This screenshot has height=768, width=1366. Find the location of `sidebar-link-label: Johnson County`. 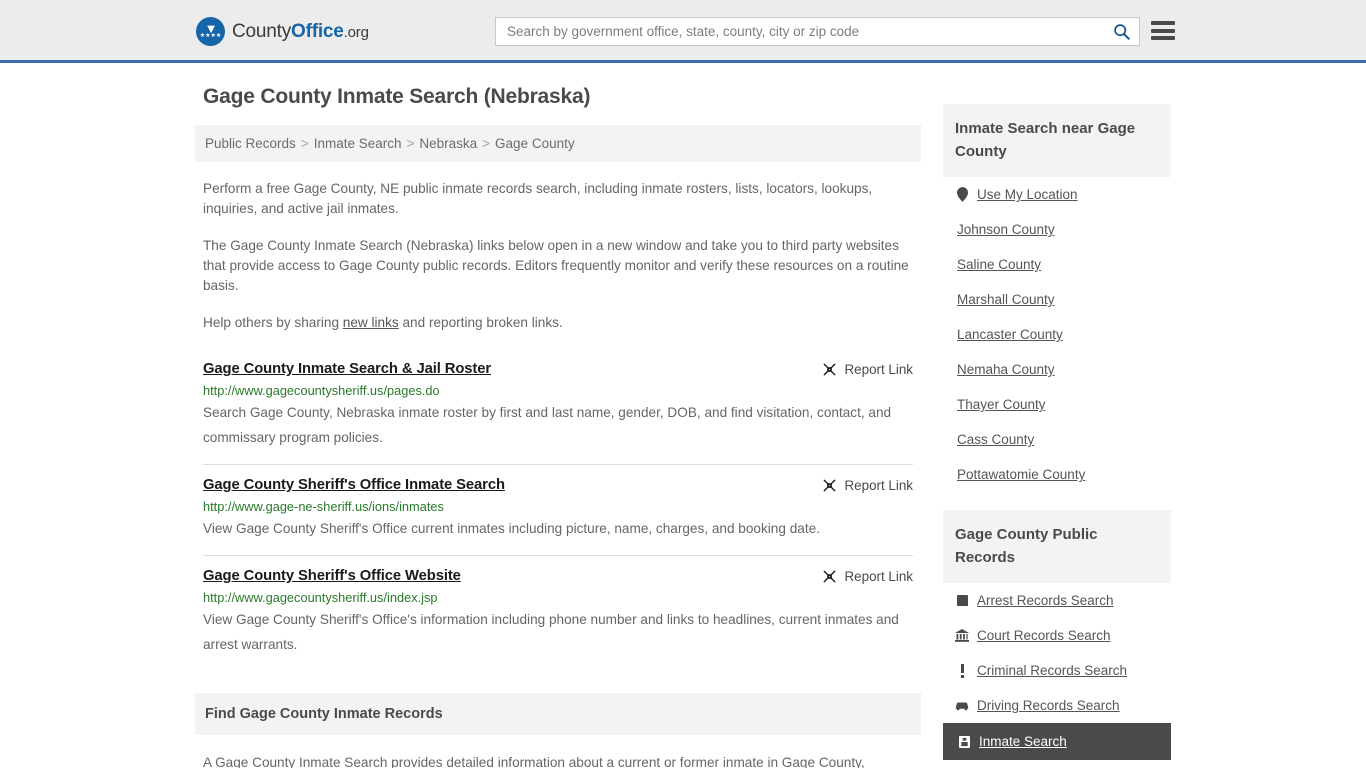

sidebar-link-label: Johnson County is located at coordinates (1006, 229).